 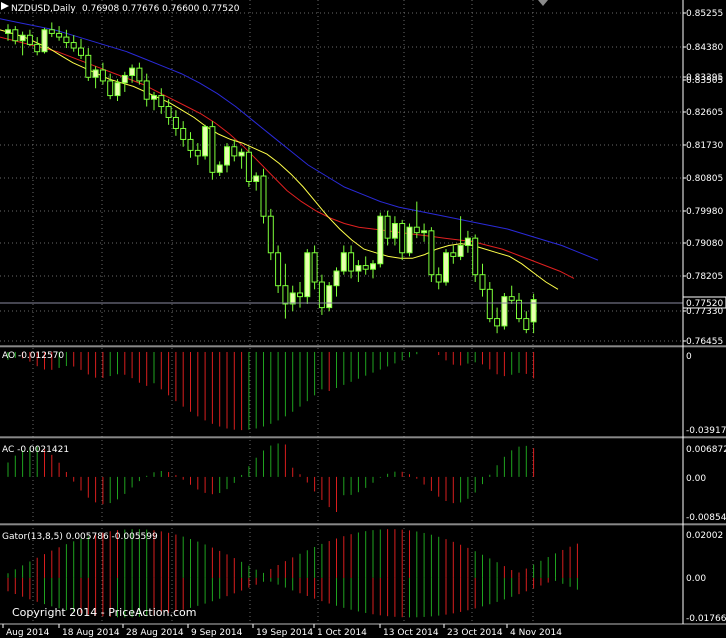 I want to click on gator-scale-top: 0.02002, so click(x=704, y=536).